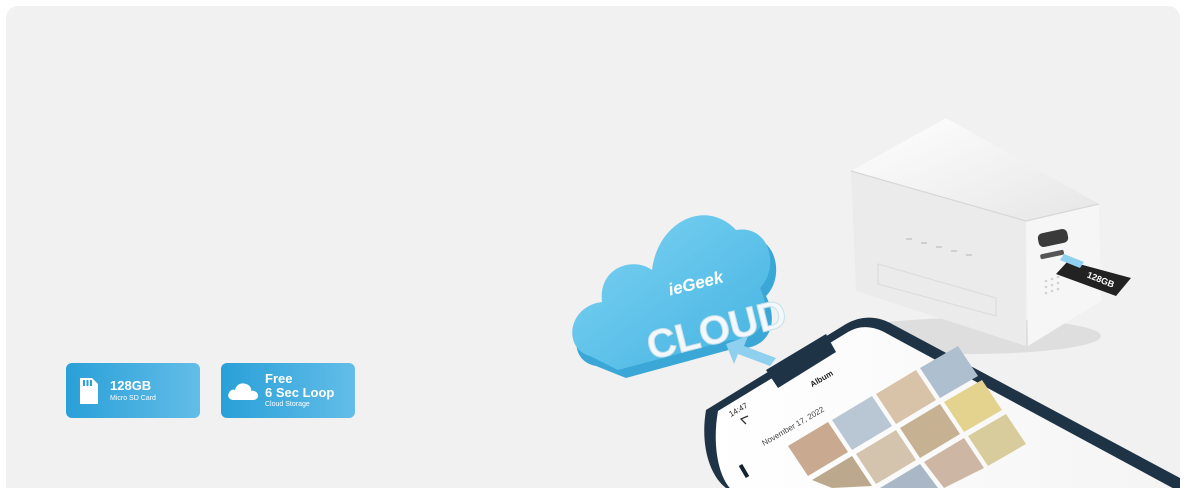 The width and height of the screenshot is (1186, 488). What do you see at coordinates (243, 391) in the screenshot?
I see `cloud-icon` at bounding box center [243, 391].